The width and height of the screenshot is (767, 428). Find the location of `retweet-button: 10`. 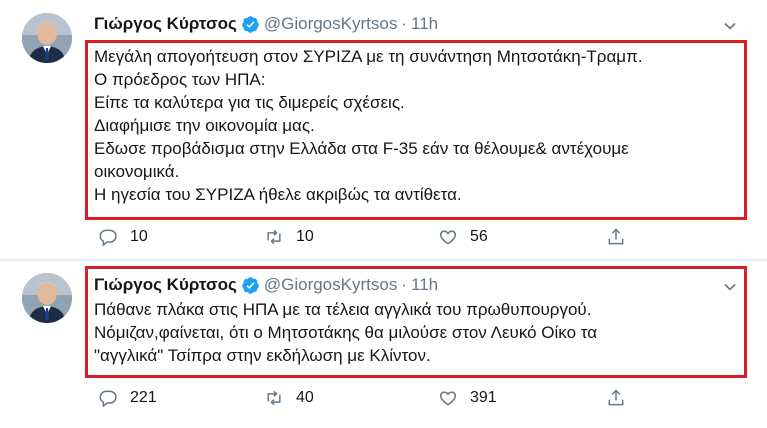

retweet-button: 10 is located at coordinates (289, 237).